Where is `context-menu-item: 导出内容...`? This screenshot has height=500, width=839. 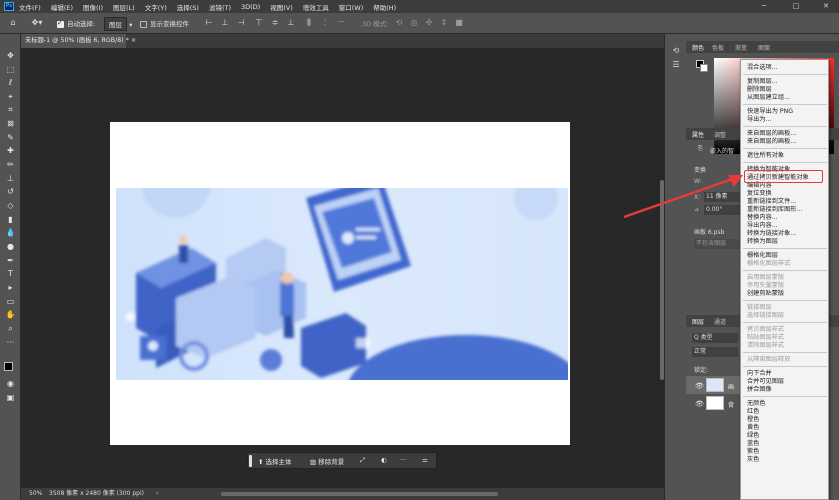 context-menu-item: 导出内容... is located at coordinates (762, 226).